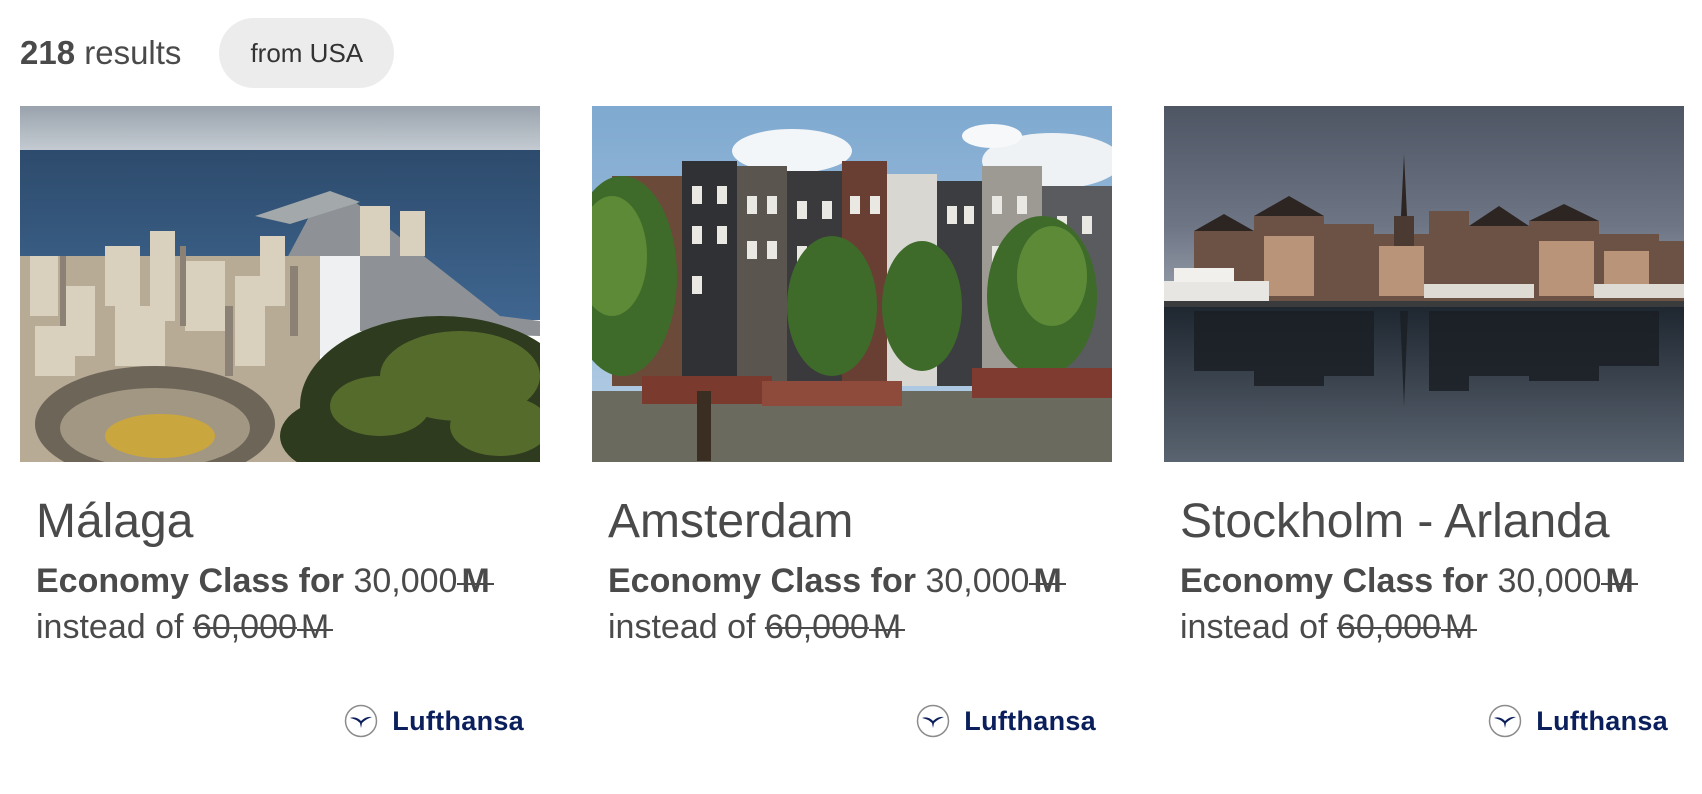 This screenshot has height=794, width=1702. What do you see at coordinates (115, 521) in the screenshot?
I see `destination-name: Málaga` at bounding box center [115, 521].